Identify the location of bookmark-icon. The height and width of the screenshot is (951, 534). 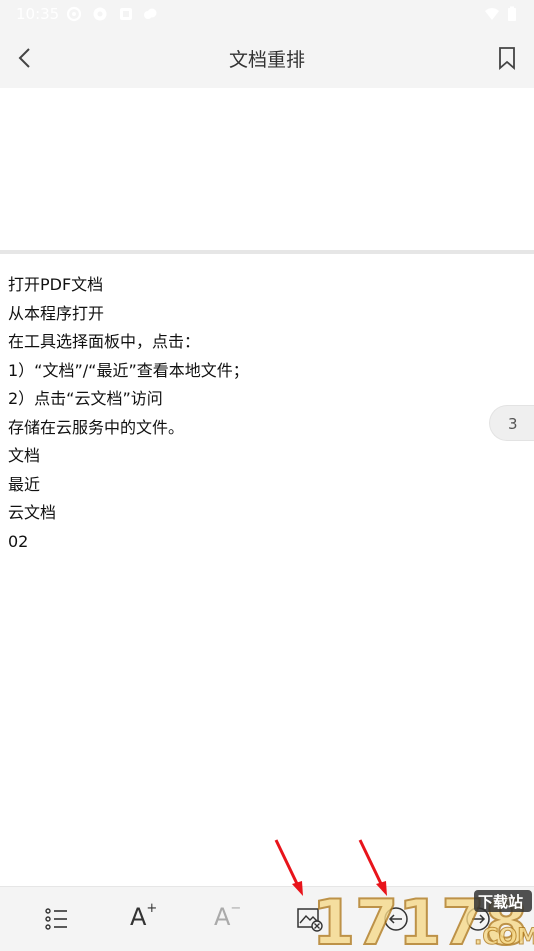
(507, 58).